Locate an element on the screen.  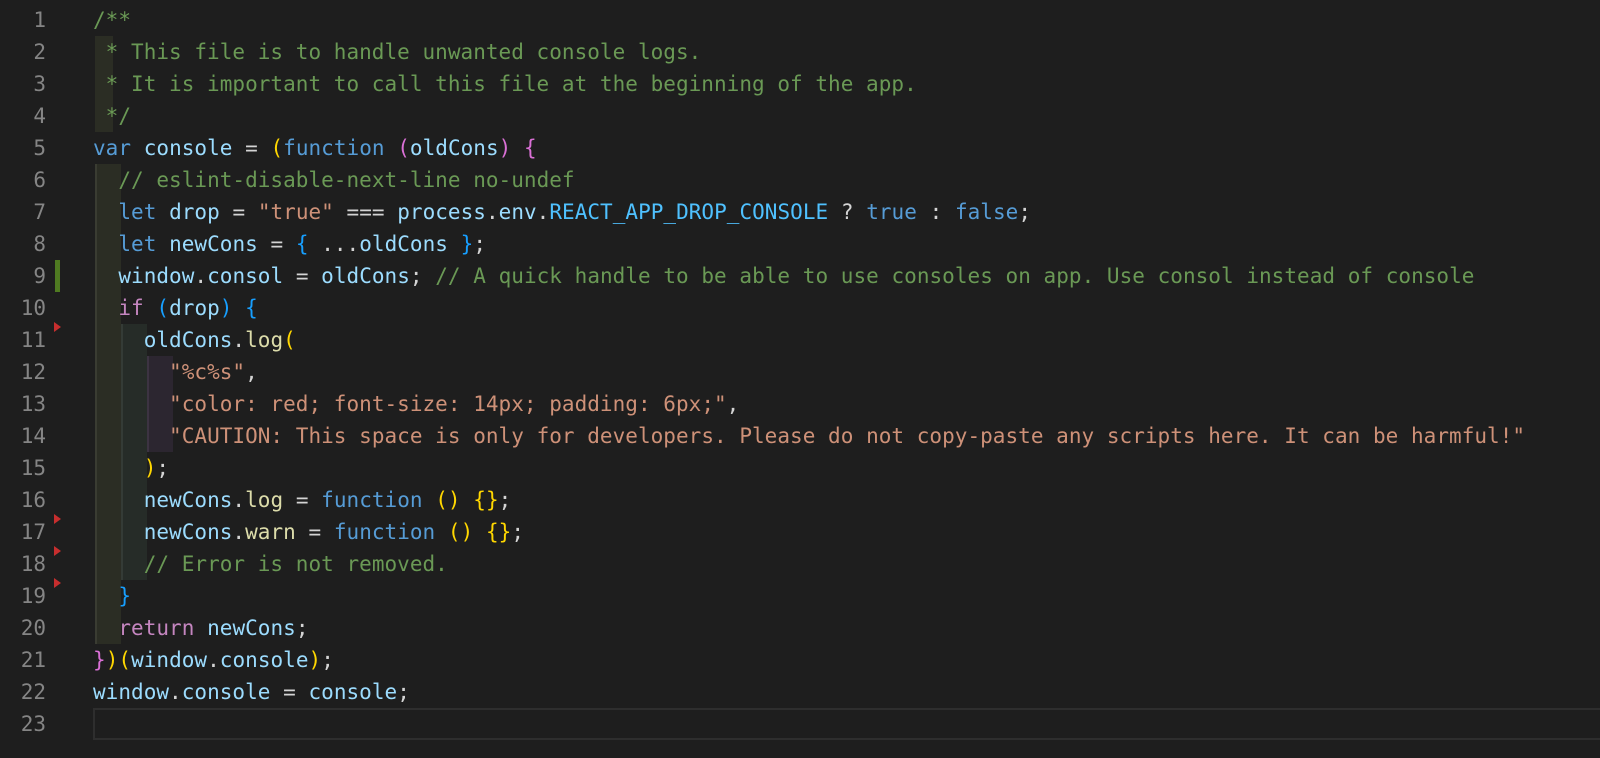
code-line: 23 is located at coordinates (800, 724).